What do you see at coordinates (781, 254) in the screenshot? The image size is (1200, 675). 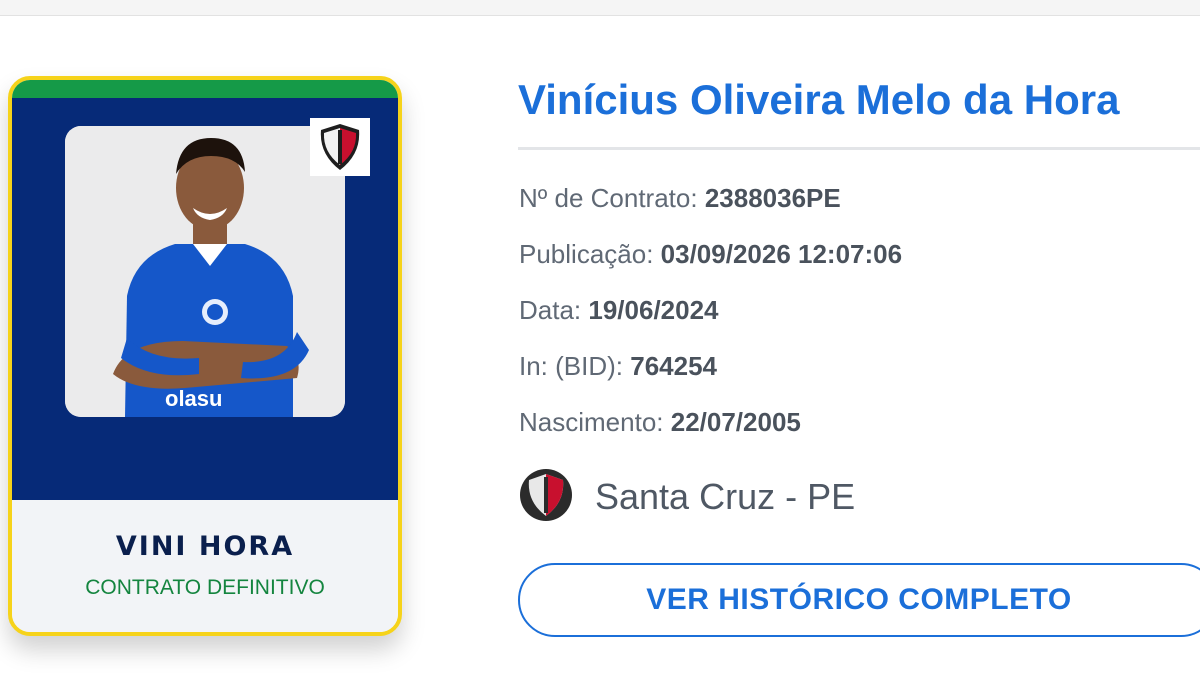 I see `publication-value: 03/09/2026 12:07:06` at bounding box center [781, 254].